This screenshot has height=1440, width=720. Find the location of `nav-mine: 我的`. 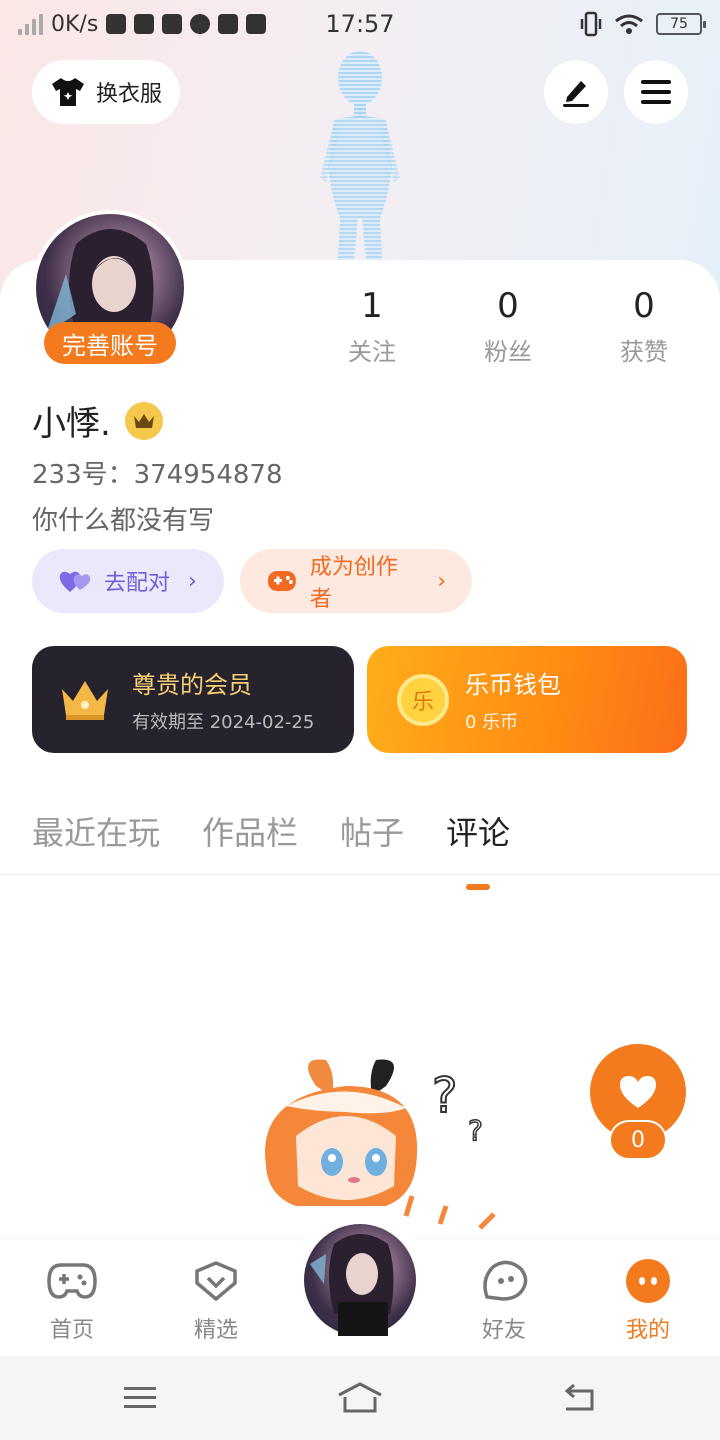

nav-mine: 我的 is located at coordinates (648, 1301).